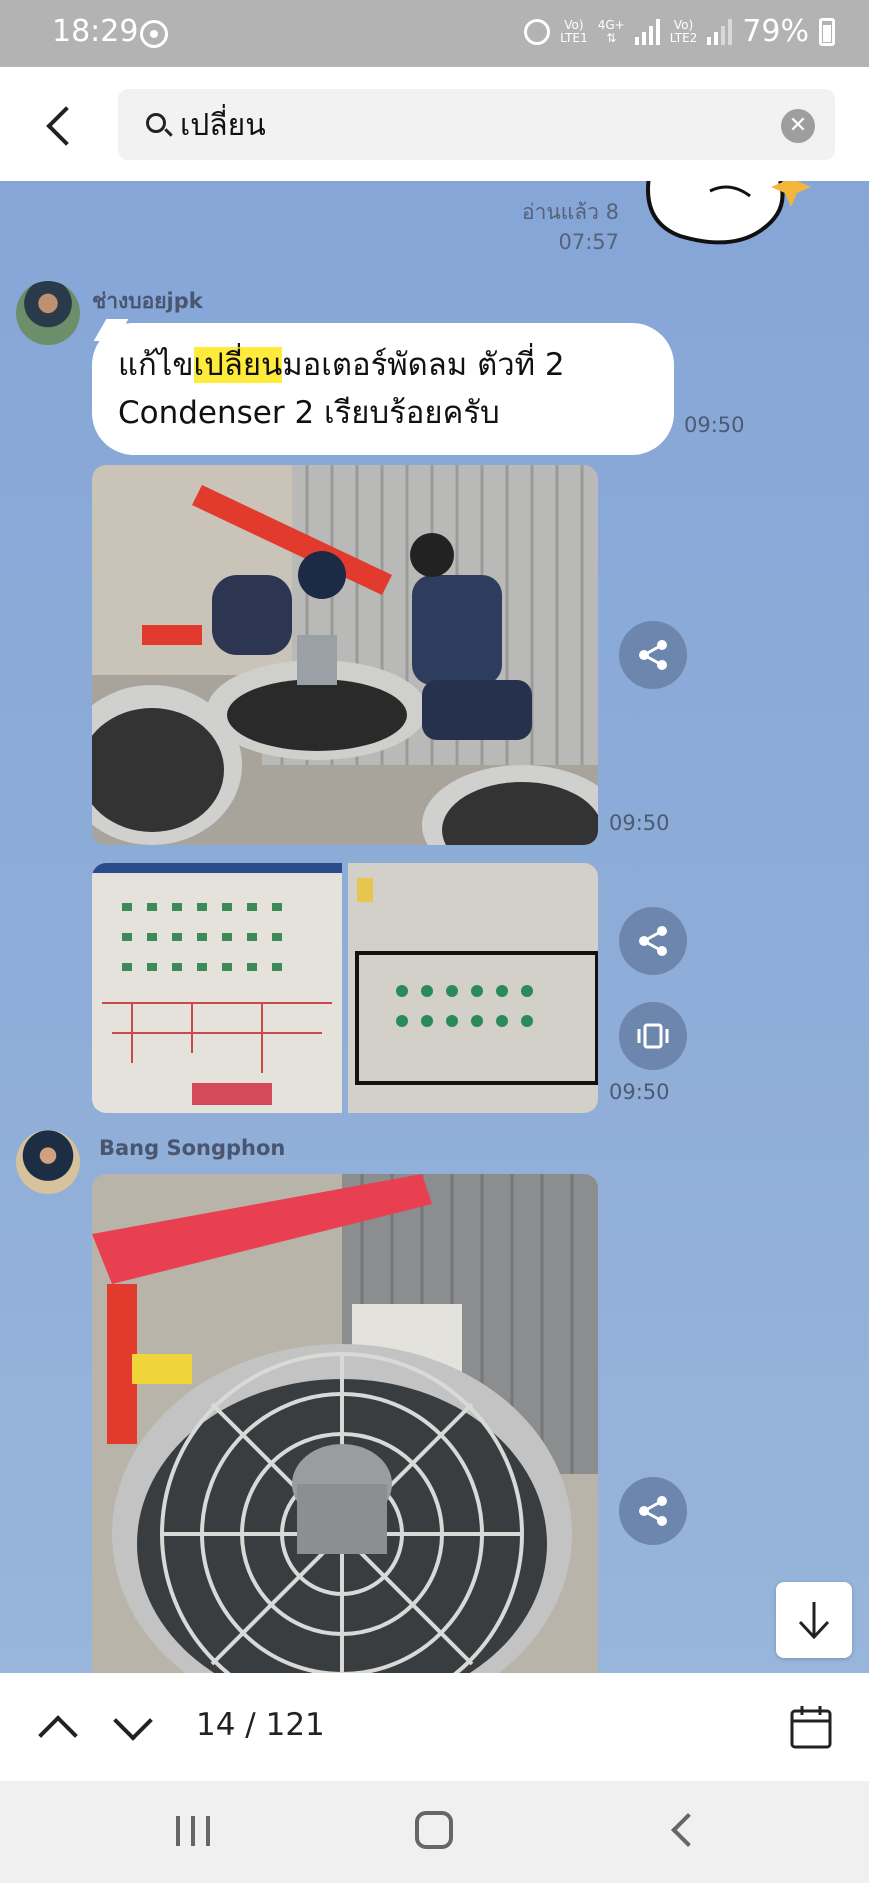 The height and width of the screenshot is (1883, 869). I want to click on search-box: ✕, so click(476, 124).